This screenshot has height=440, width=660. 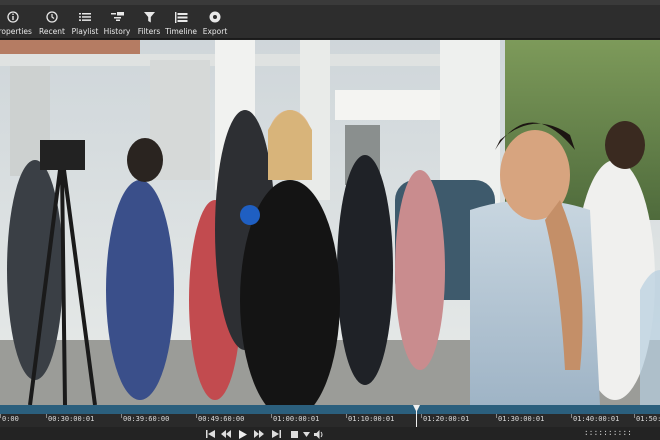 I want to click on clock-icon, so click(x=52, y=17).